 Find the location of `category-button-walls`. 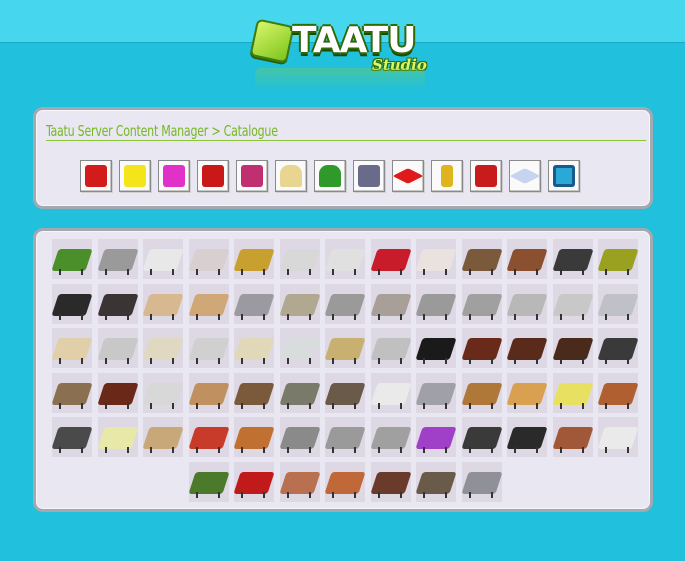

category-button-walls is located at coordinates (486, 176).